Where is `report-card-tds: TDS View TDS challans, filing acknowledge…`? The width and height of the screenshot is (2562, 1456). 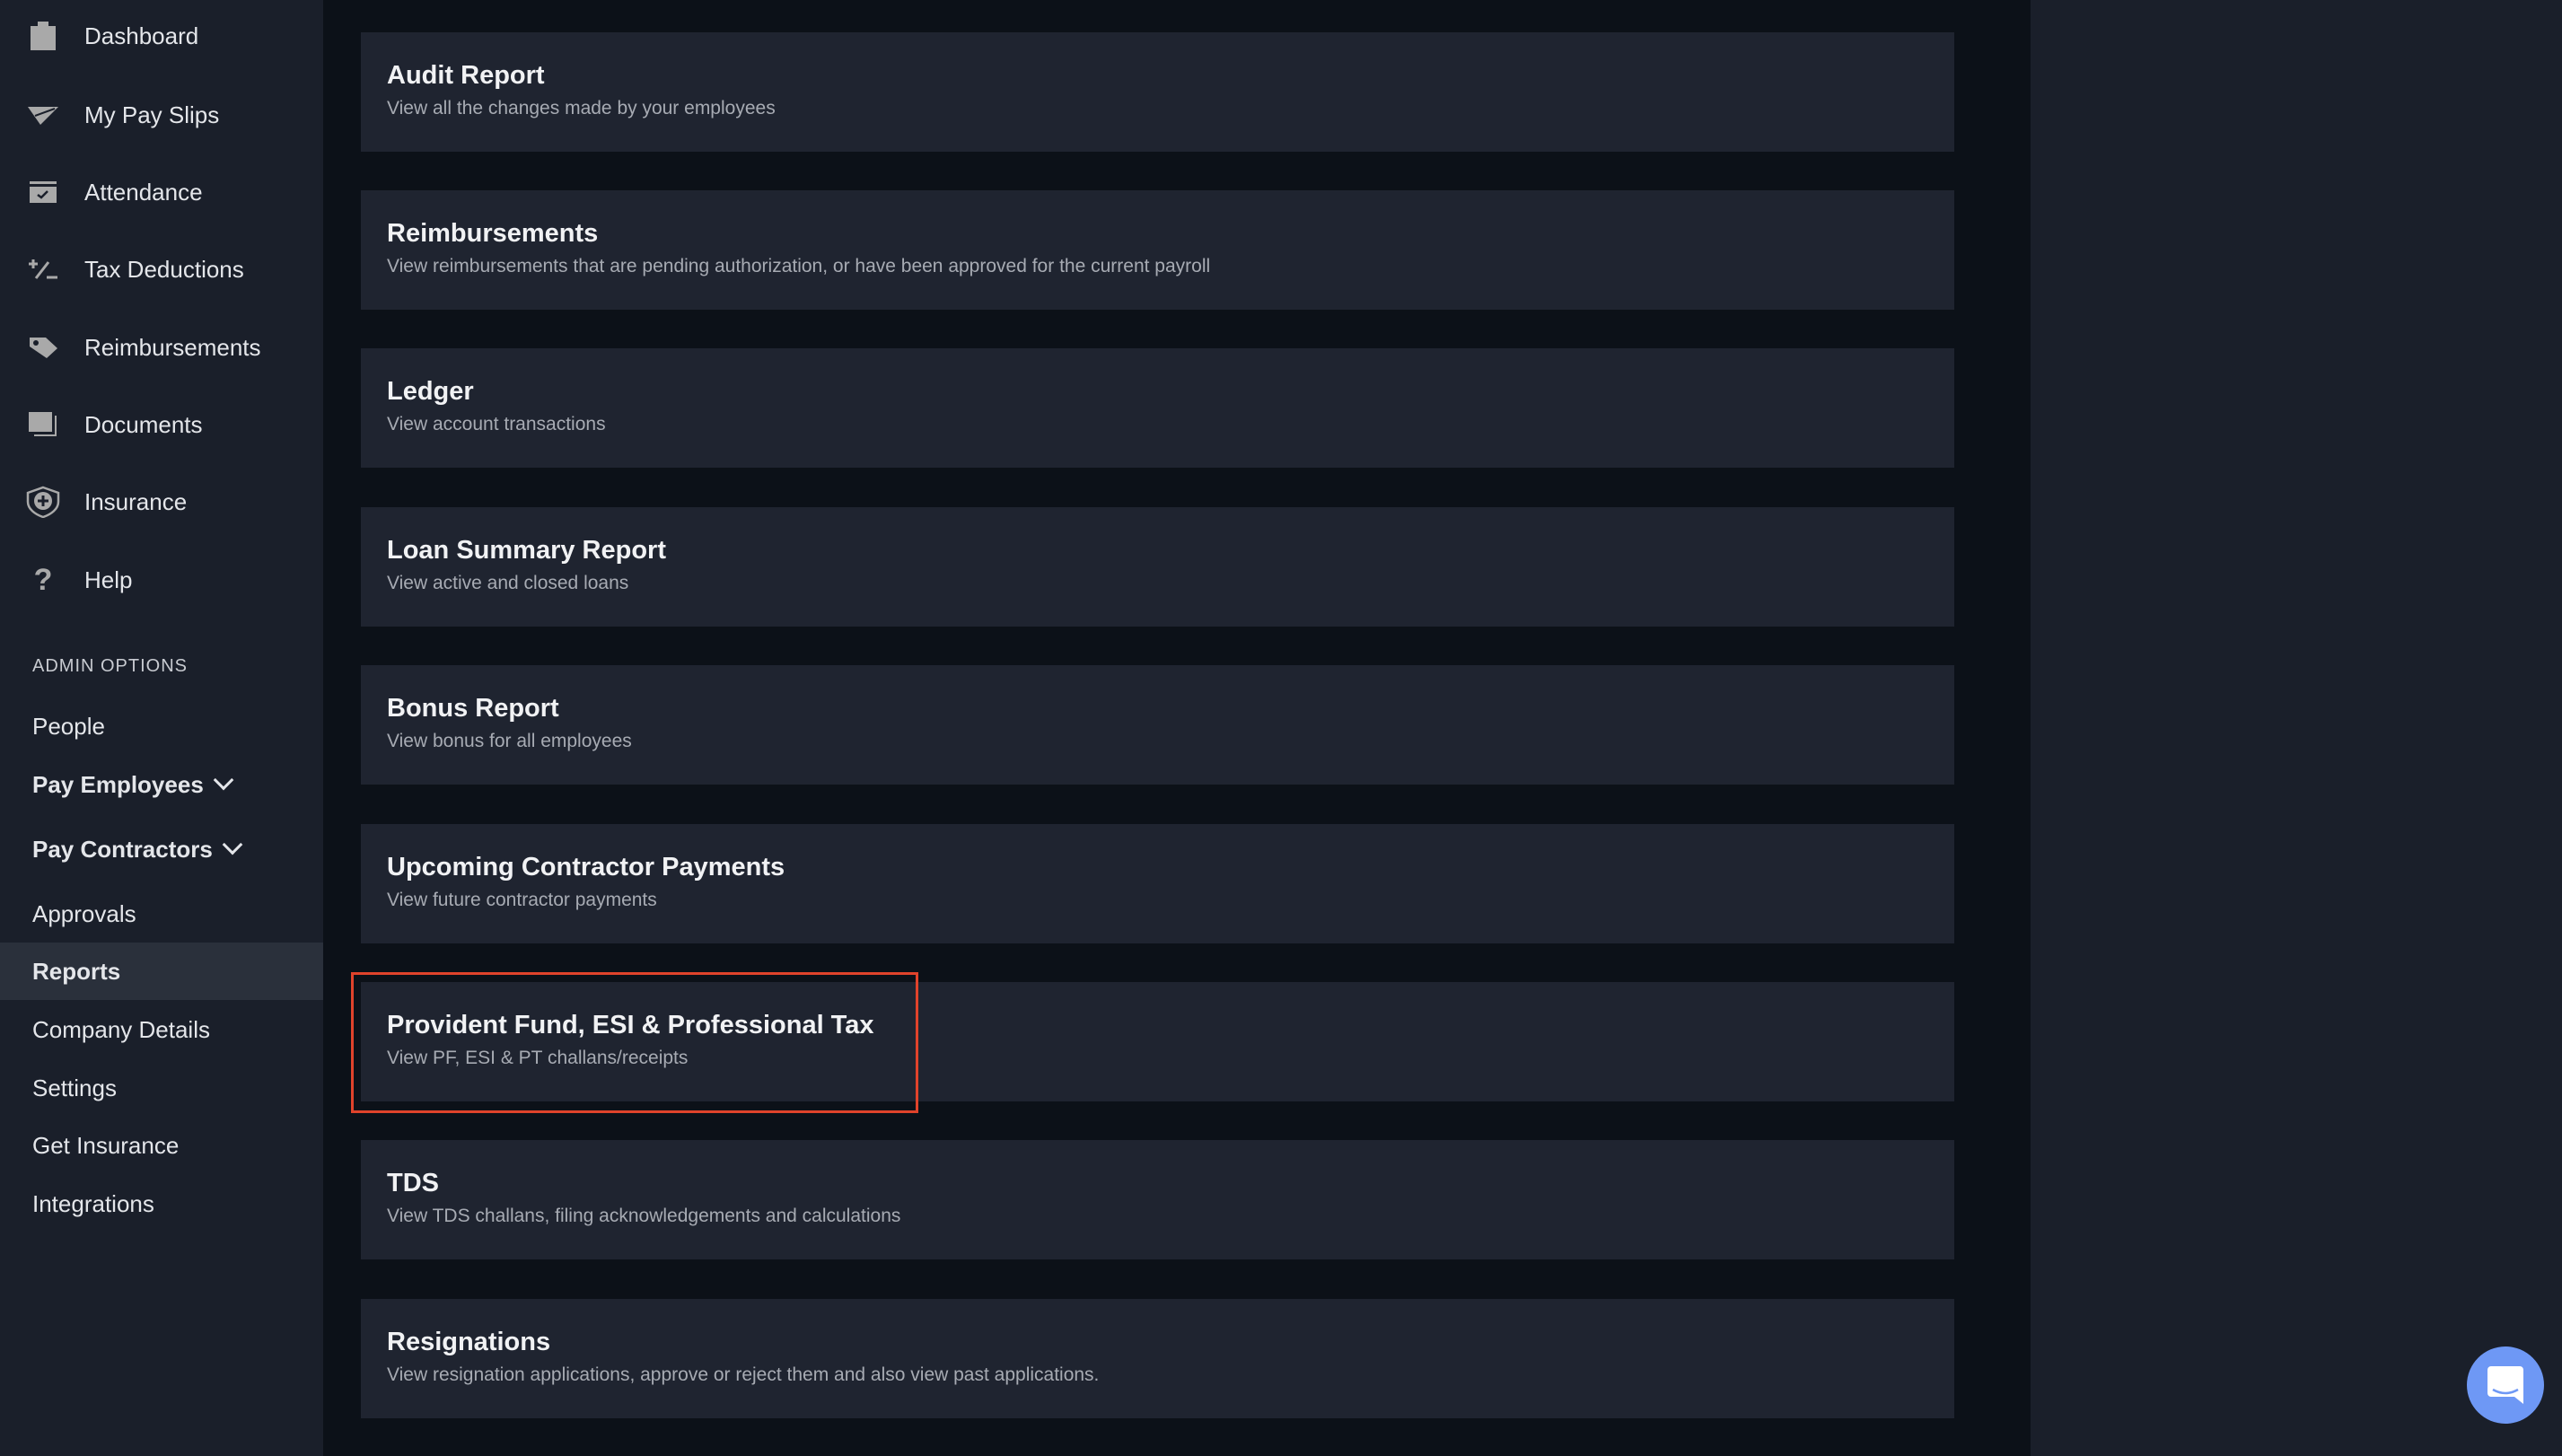
report-card-tds: TDS View TDS challans, filing acknowledge… is located at coordinates (1157, 1200).